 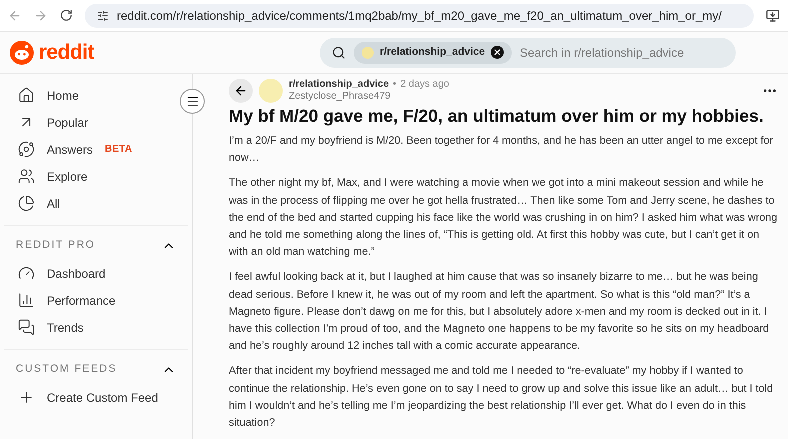 What do you see at coordinates (65, 328) in the screenshot?
I see `sidebar-item-label: Trends` at bounding box center [65, 328].